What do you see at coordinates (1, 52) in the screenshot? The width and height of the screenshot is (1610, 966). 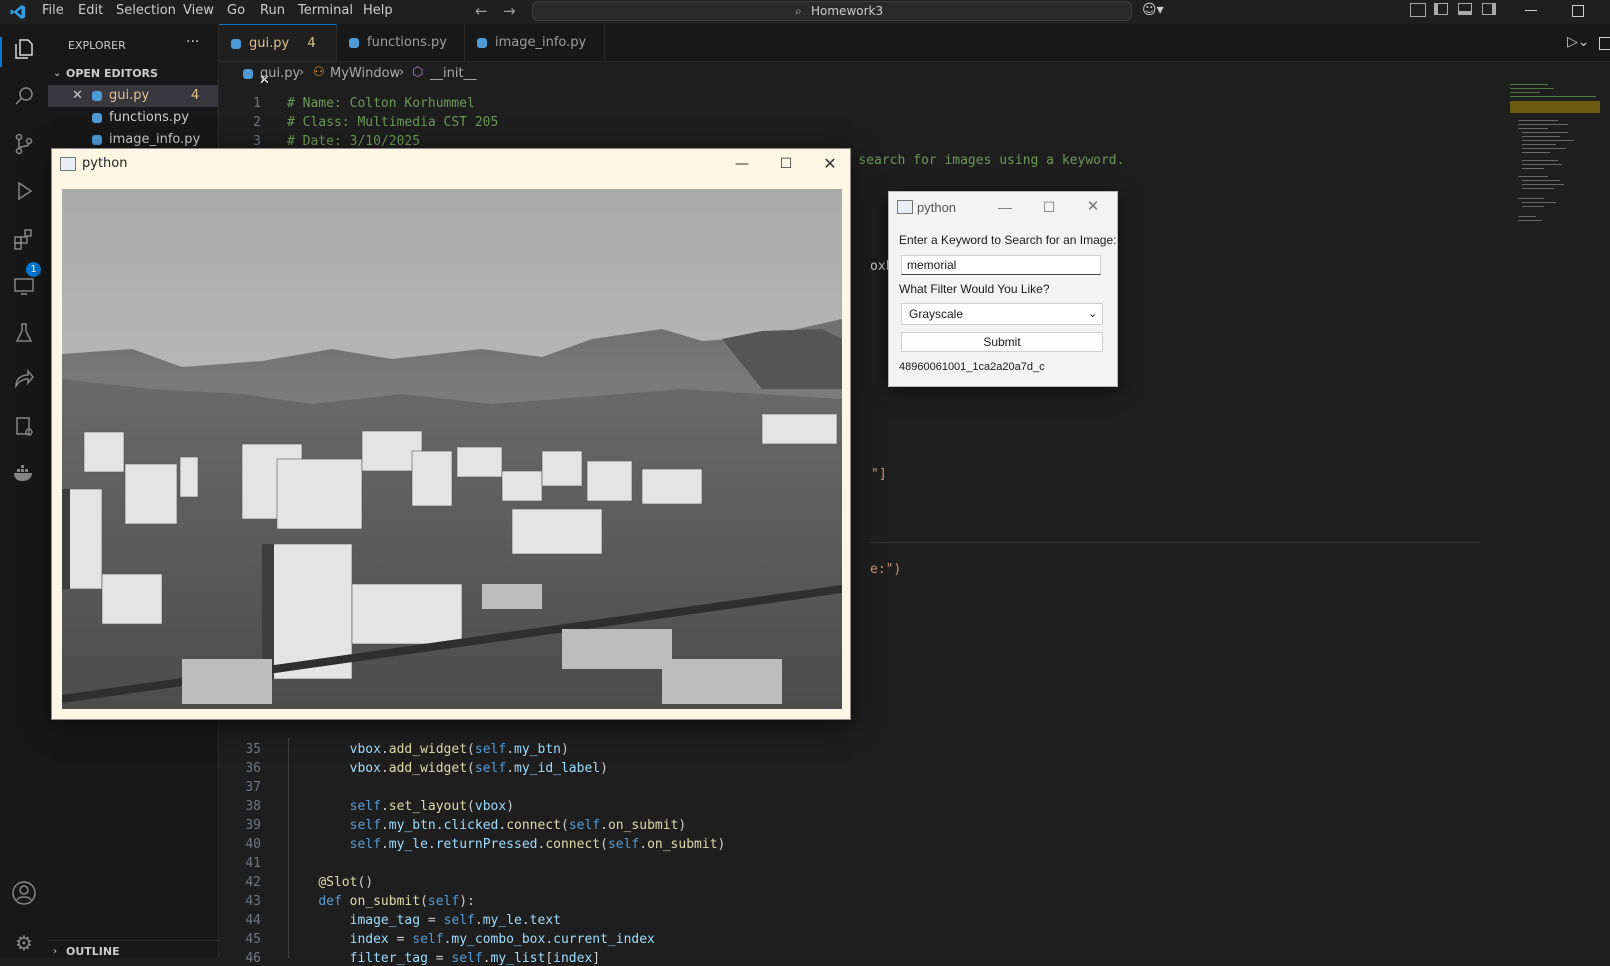 I see `active-indicator` at bounding box center [1, 52].